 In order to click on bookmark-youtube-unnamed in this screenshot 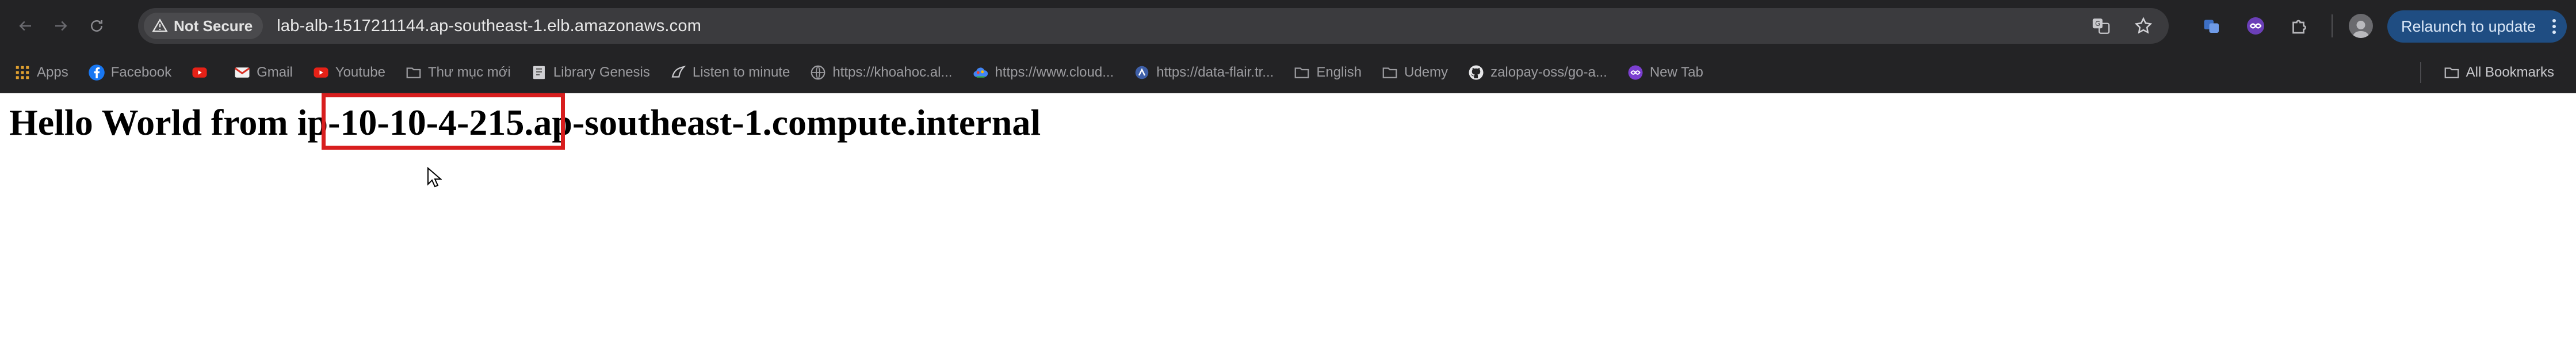, I will do `click(202, 73)`.